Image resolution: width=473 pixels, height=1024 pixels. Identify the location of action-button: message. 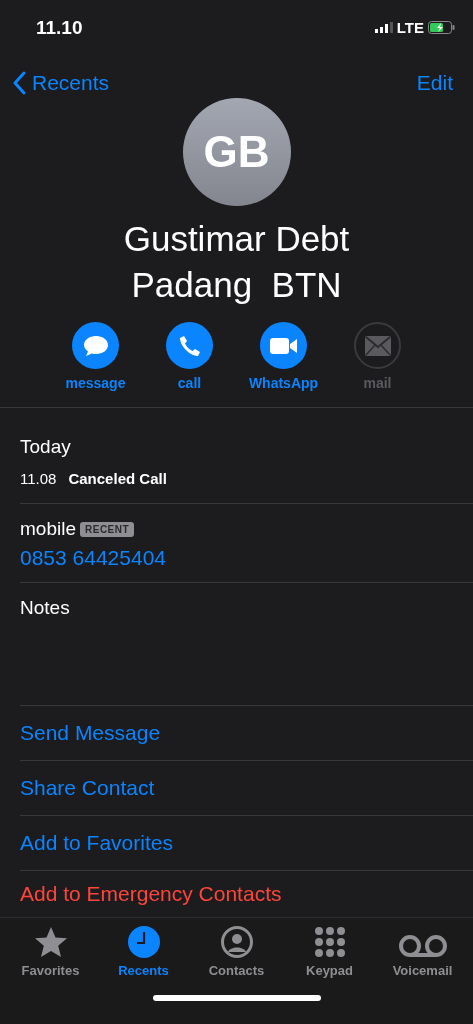
(95, 357).